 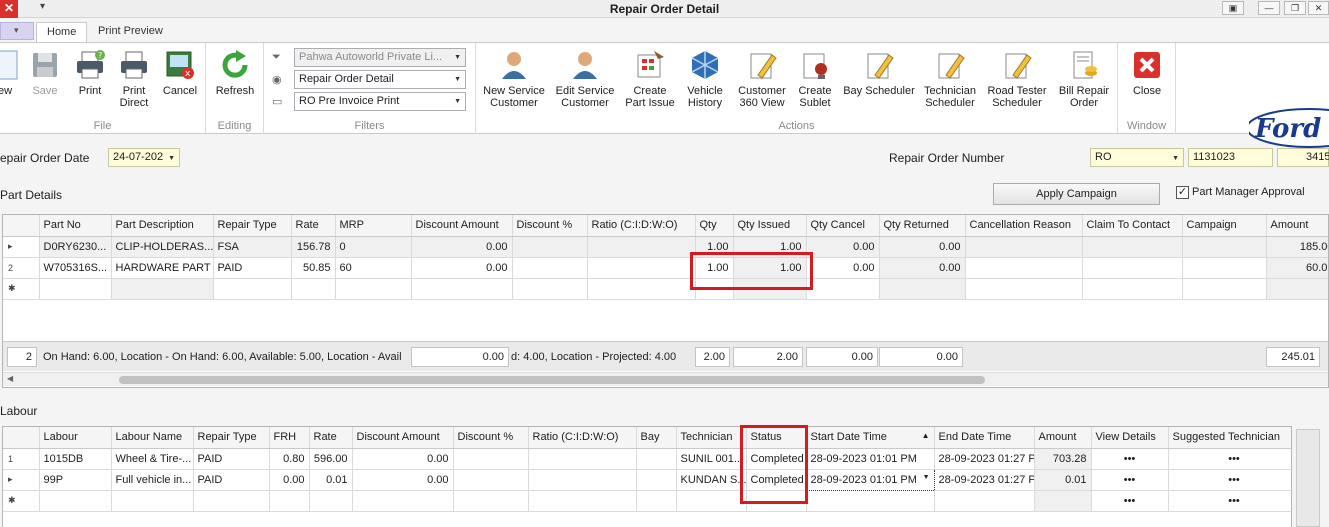 I want to click on col-start-date-time: Start Date Time ▲, so click(x=870, y=438).